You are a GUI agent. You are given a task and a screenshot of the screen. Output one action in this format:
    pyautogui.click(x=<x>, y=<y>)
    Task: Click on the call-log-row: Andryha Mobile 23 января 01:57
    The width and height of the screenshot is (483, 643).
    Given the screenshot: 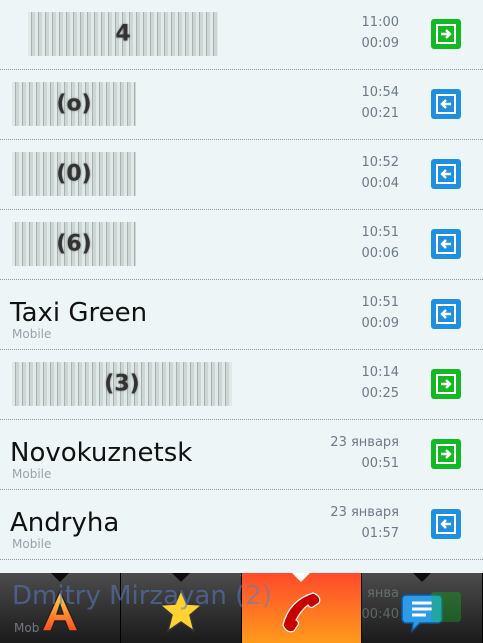 What is the action you would take?
    pyautogui.click(x=241, y=525)
    